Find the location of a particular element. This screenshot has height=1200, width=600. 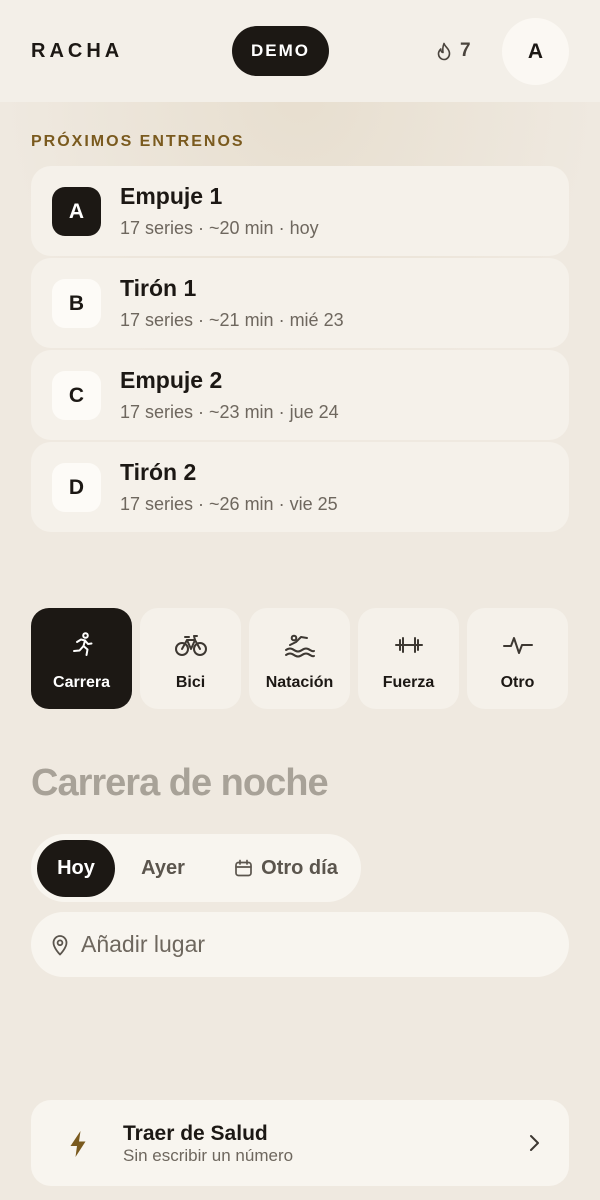

workout-badge: D is located at coordinates (76, 487).